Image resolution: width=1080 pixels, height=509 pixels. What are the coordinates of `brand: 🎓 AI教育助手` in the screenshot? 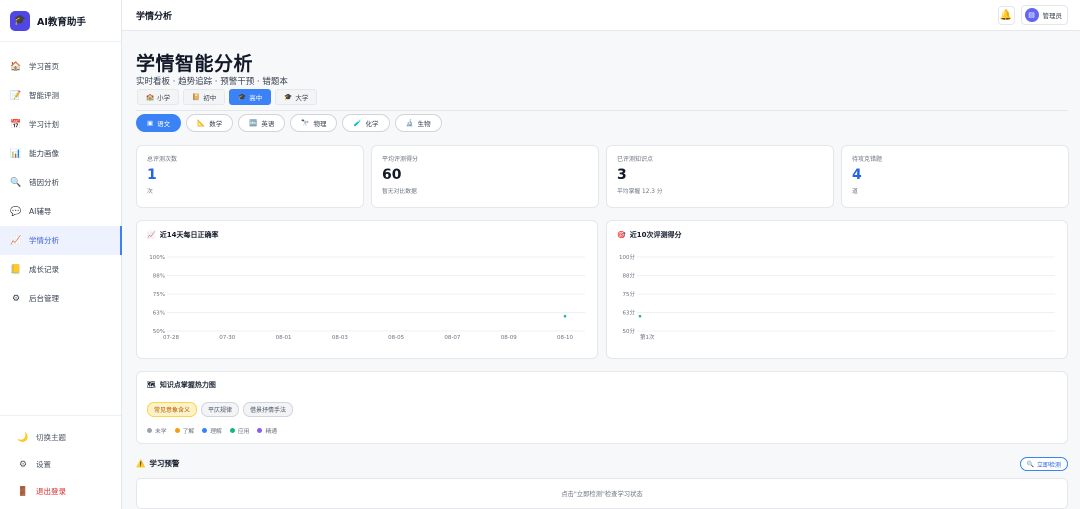 It's located at (60, 21).